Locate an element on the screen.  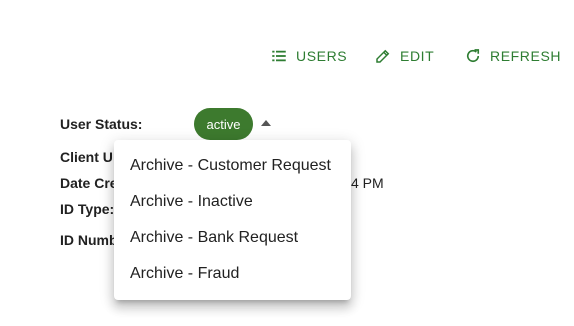
date-created-label: Date Cre is located at coordinates (89, 183).